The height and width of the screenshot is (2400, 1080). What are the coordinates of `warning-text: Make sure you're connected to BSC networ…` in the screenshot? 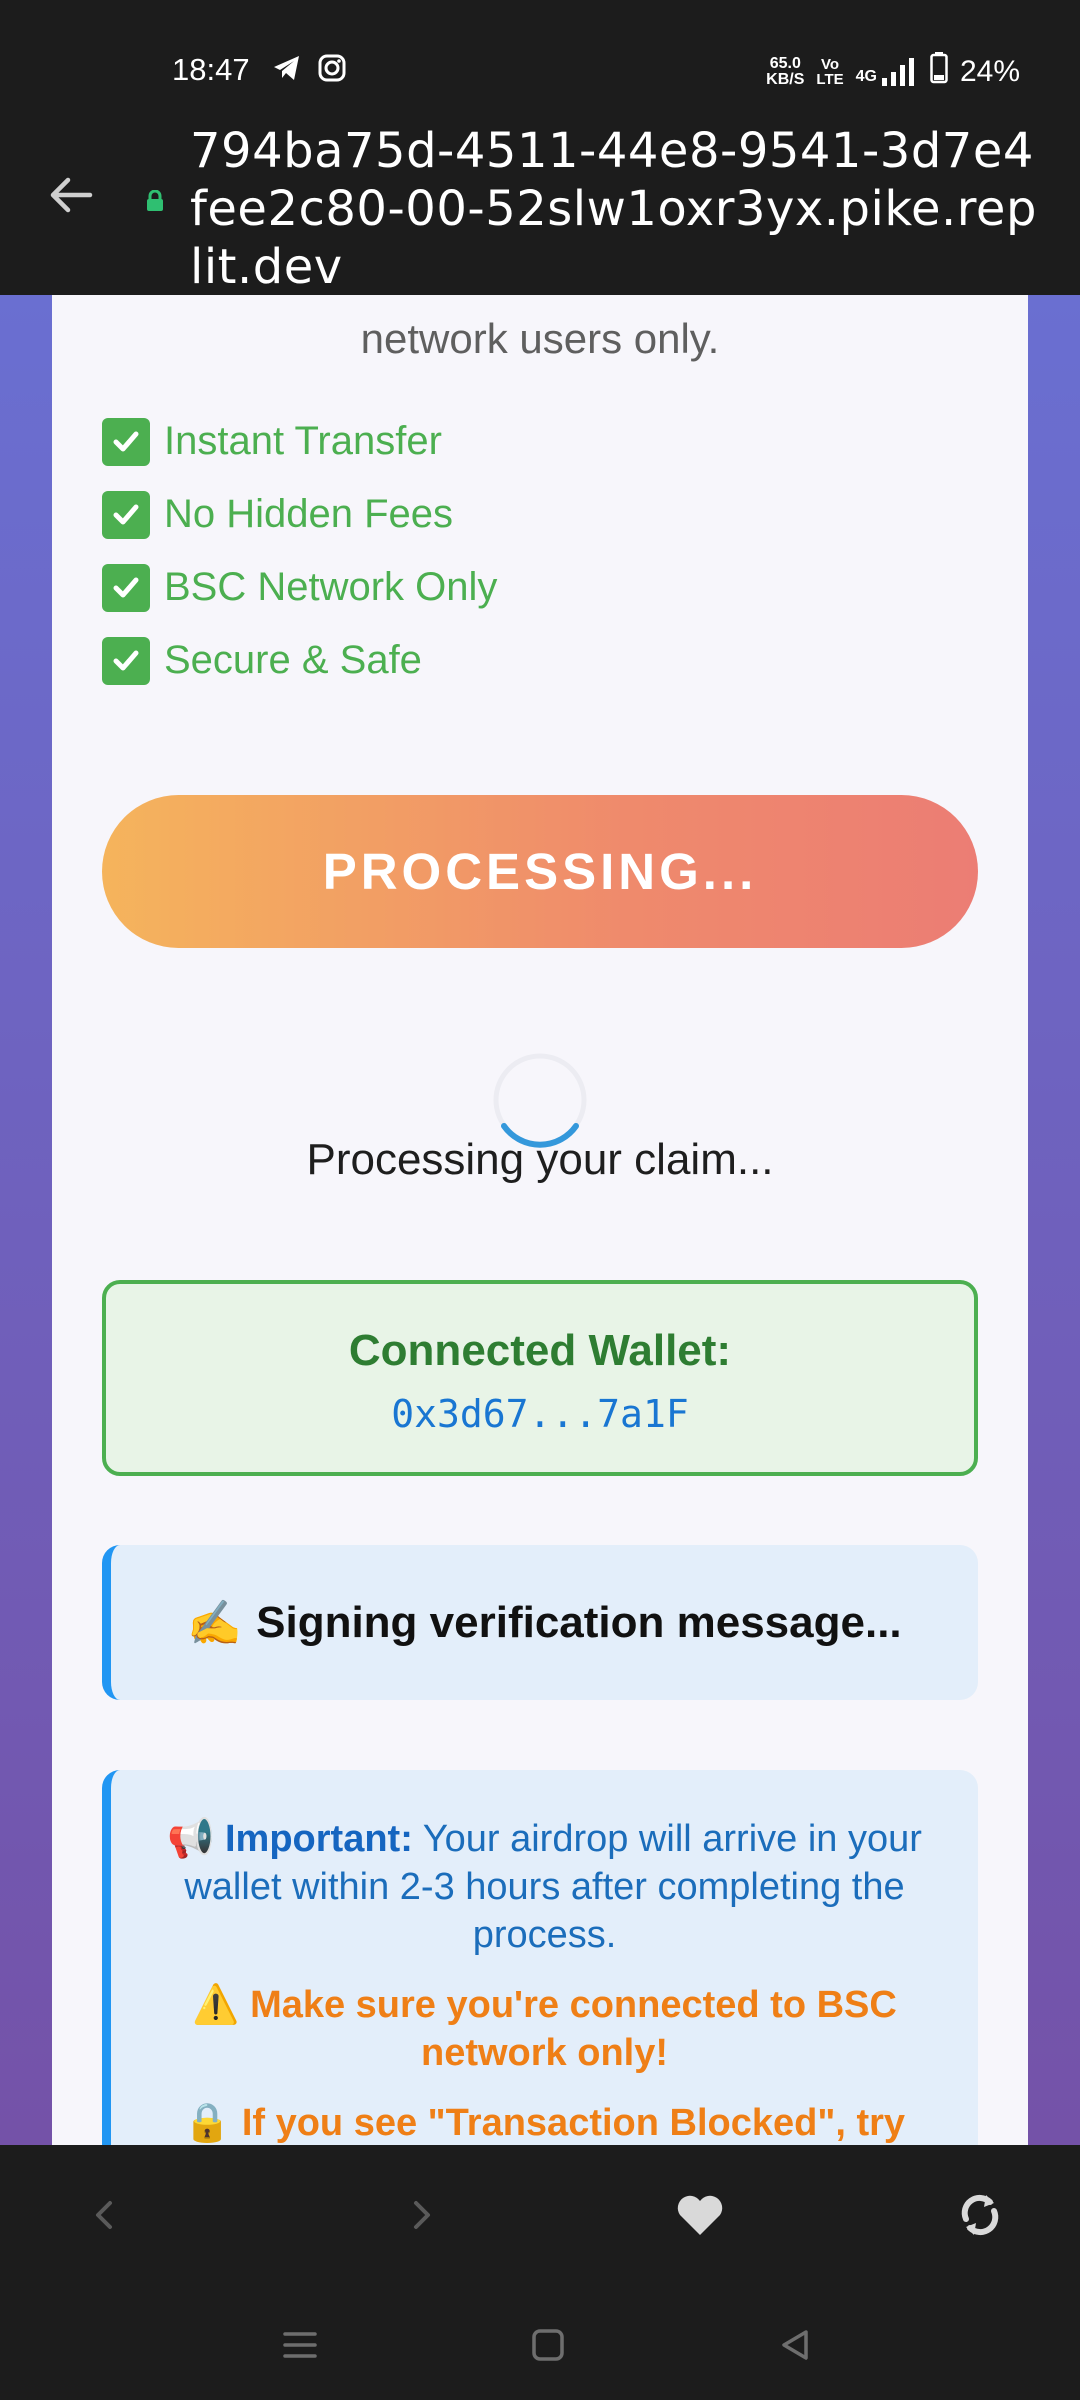 It's located at (573, 2029).